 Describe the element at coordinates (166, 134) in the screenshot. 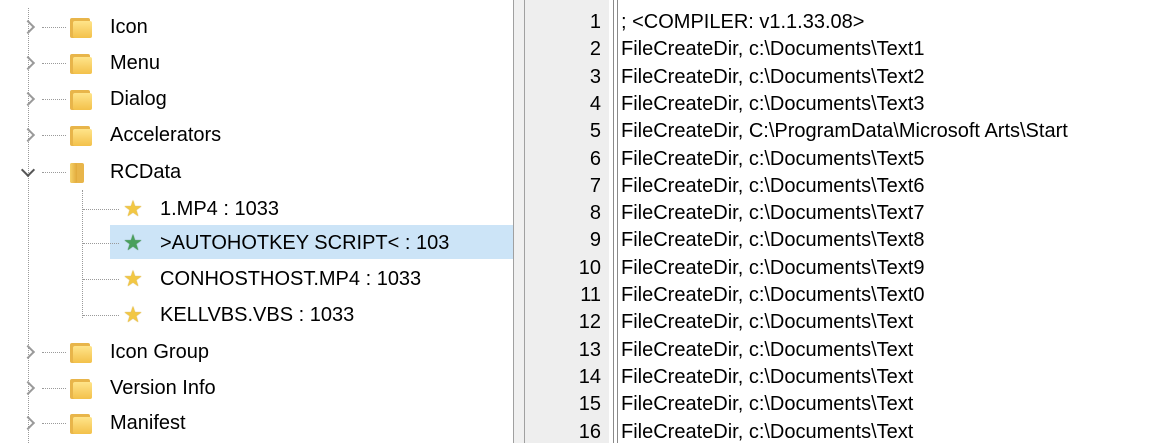

I see `tree-node-label: Accelerators` at that location.